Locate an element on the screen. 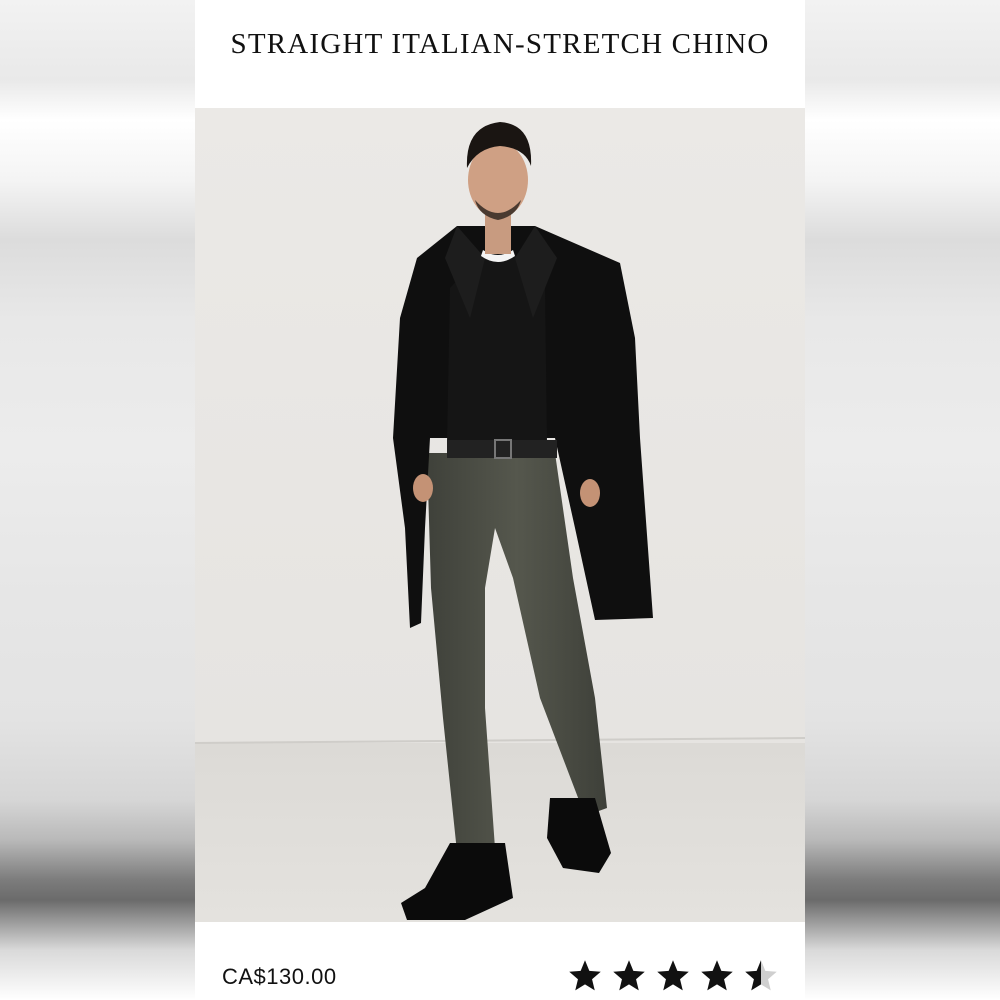 This screenshot has width=1000, height=1000. product-title: STRAIGHT ITALIAN-STRETCH CHINO is located at coordinates (500, 44).